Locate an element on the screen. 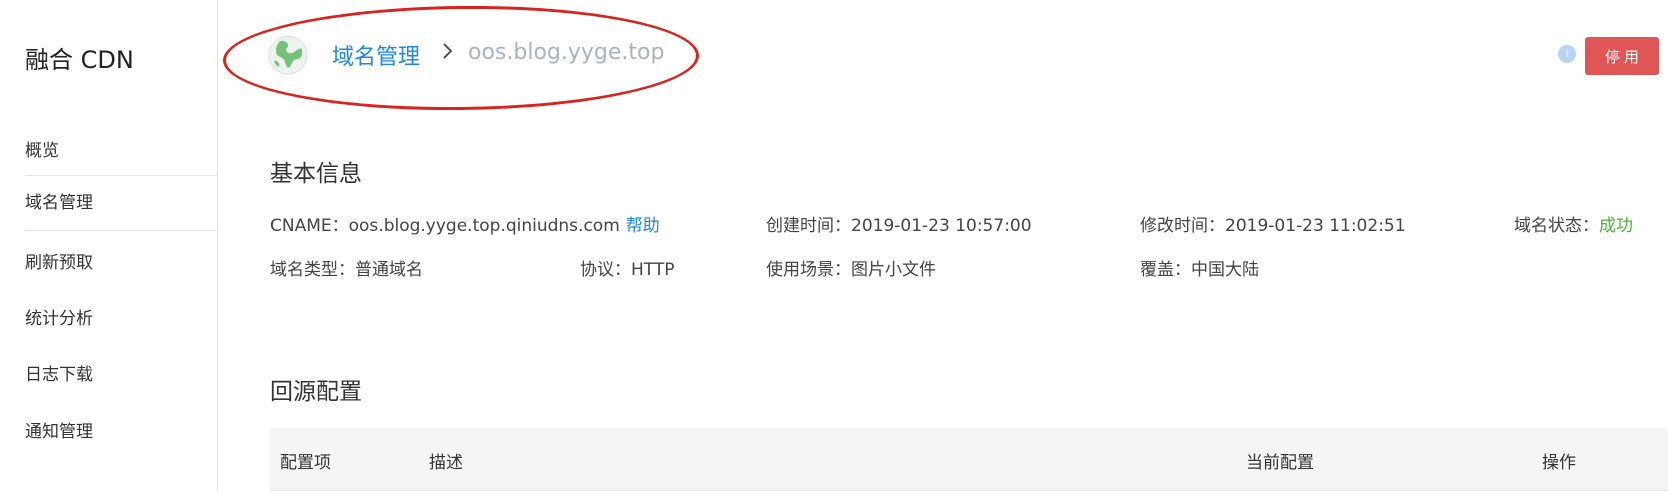 Image resolution: width=1668 pixels, height=492 pixels. breadcrumb-current: oos.blog.yyge.top is located at coordinates (566, 52).